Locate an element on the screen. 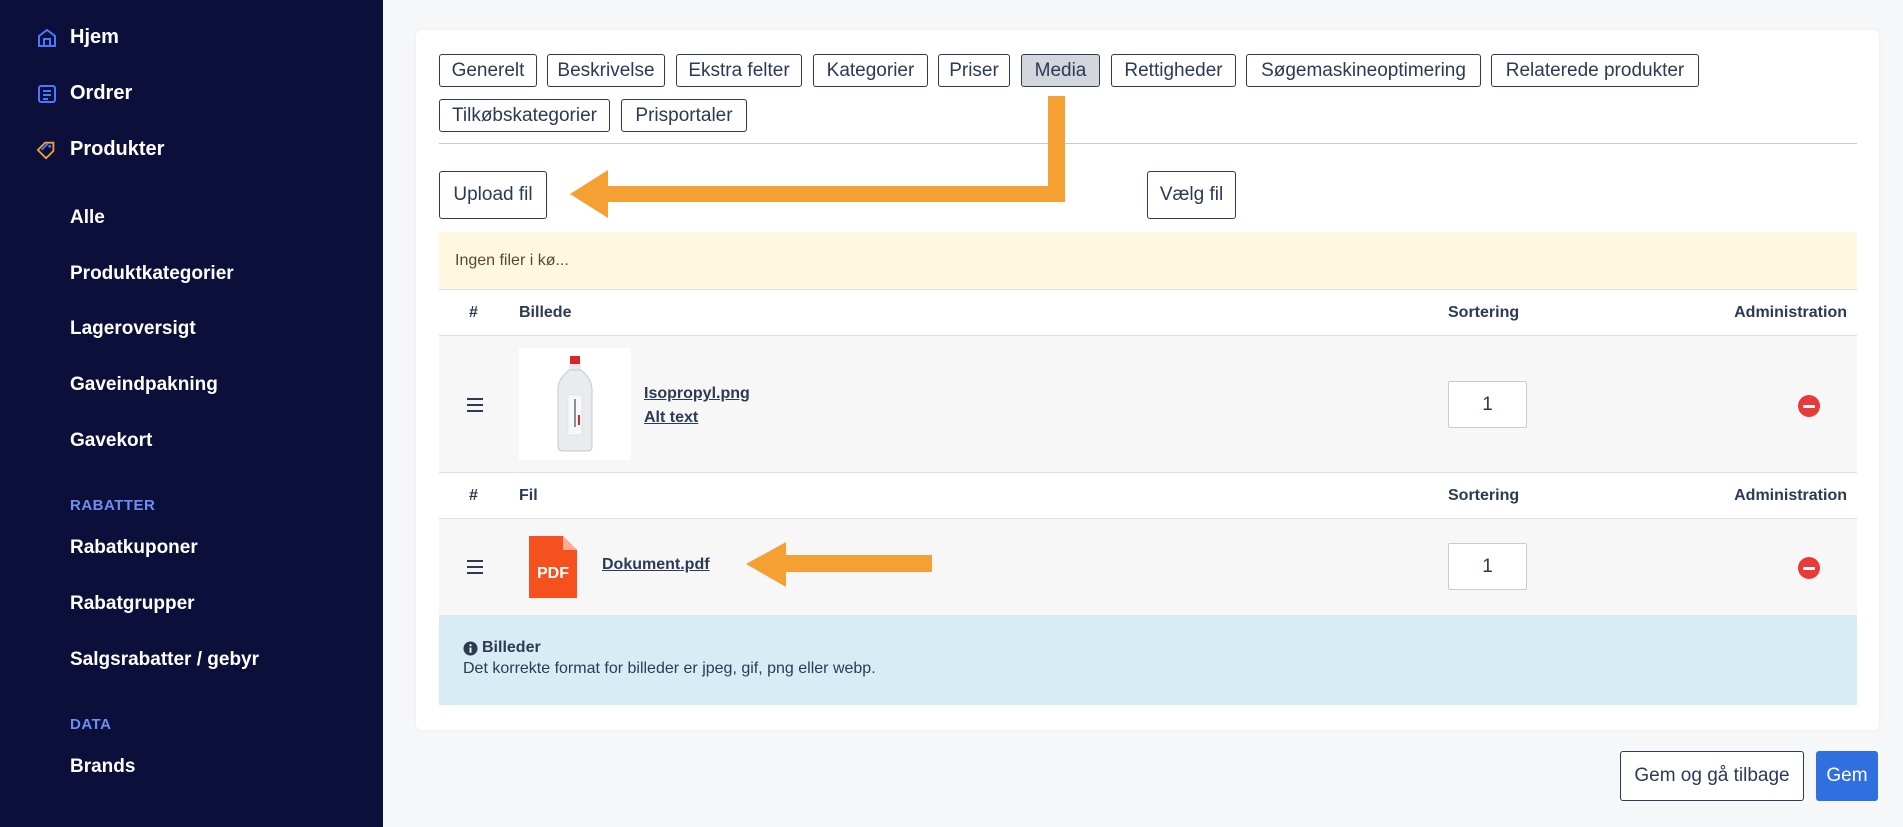 The image size is (1903, 827). sidebar-item-label: Produkter is located at coordinates (117, 149).